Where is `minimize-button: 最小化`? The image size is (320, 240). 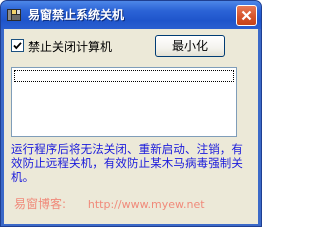 minimize-button: 最小化 is located at coordinates (190, 46).